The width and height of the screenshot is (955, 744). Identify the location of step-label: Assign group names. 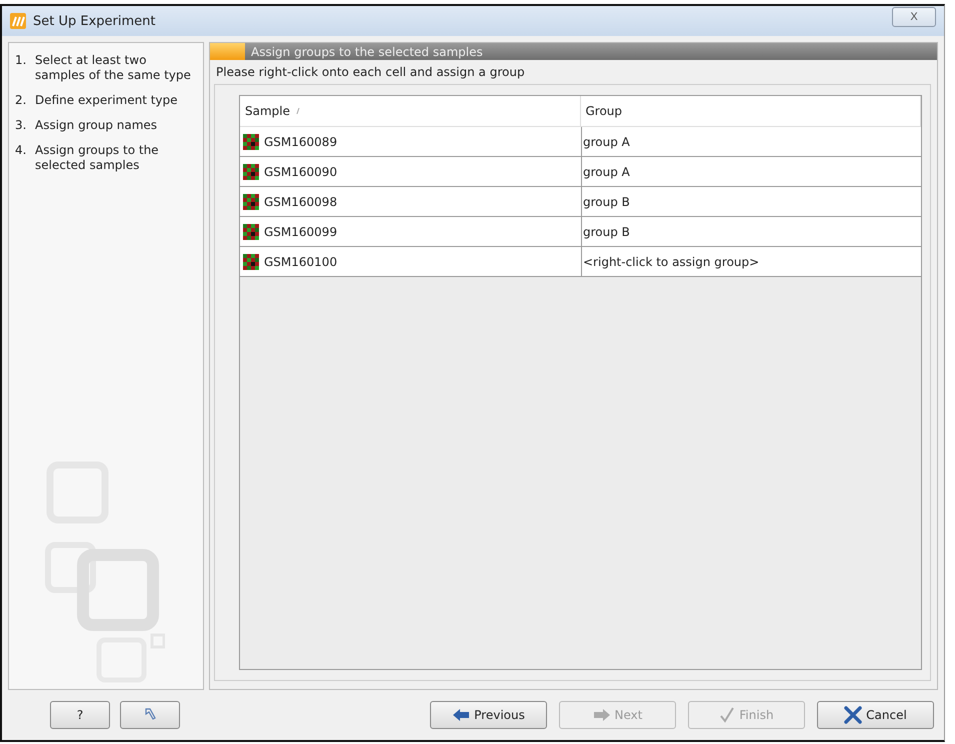
(96, 125).